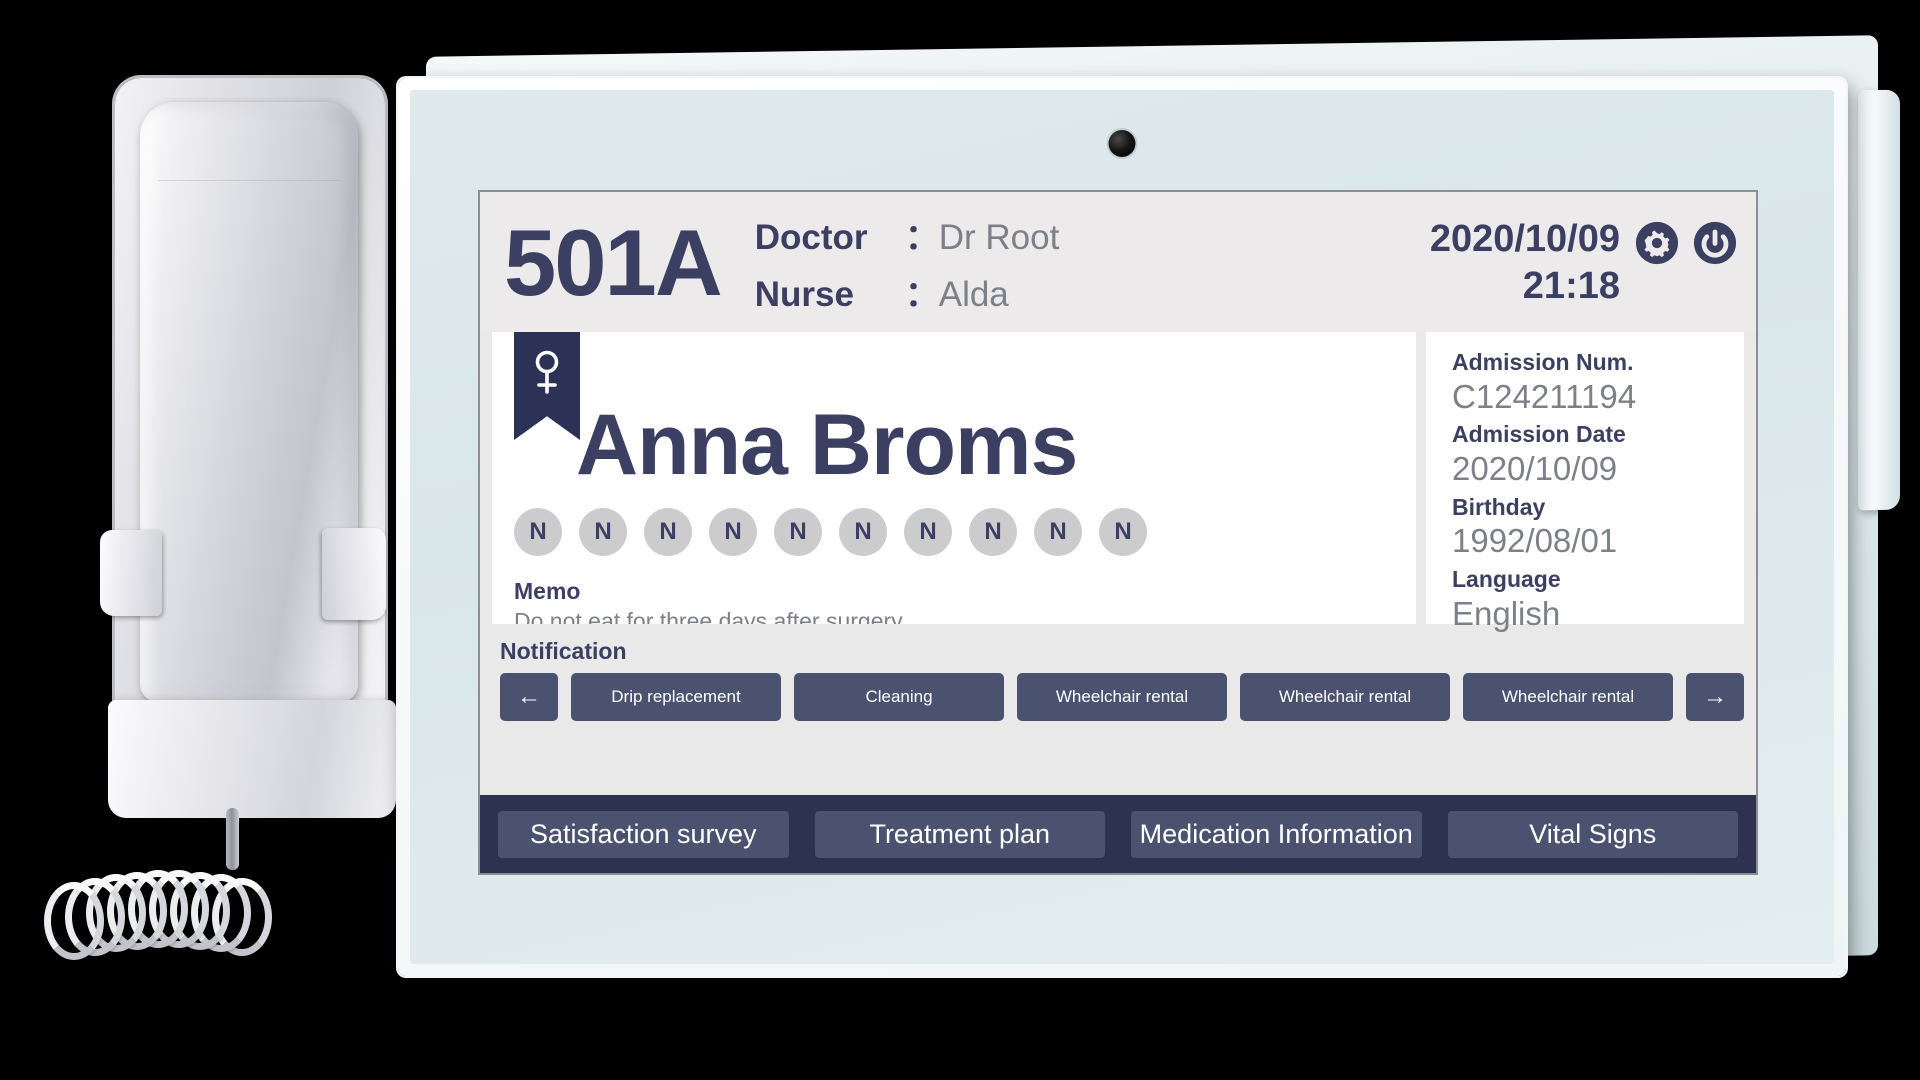  What do you see at coordinates (1539, 434) in the screenshot?
I see `info-label: Admission Date` at bounding box center [1539, 434].